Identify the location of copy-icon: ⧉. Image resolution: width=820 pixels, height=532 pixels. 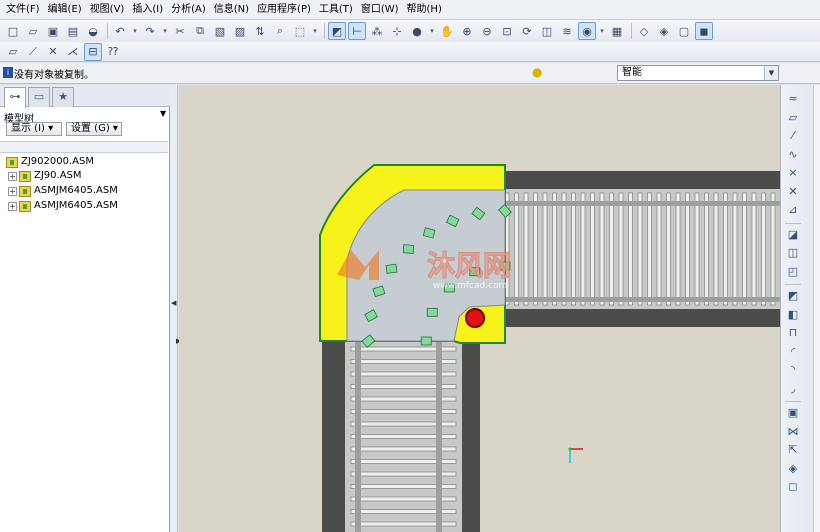
(200, 31).